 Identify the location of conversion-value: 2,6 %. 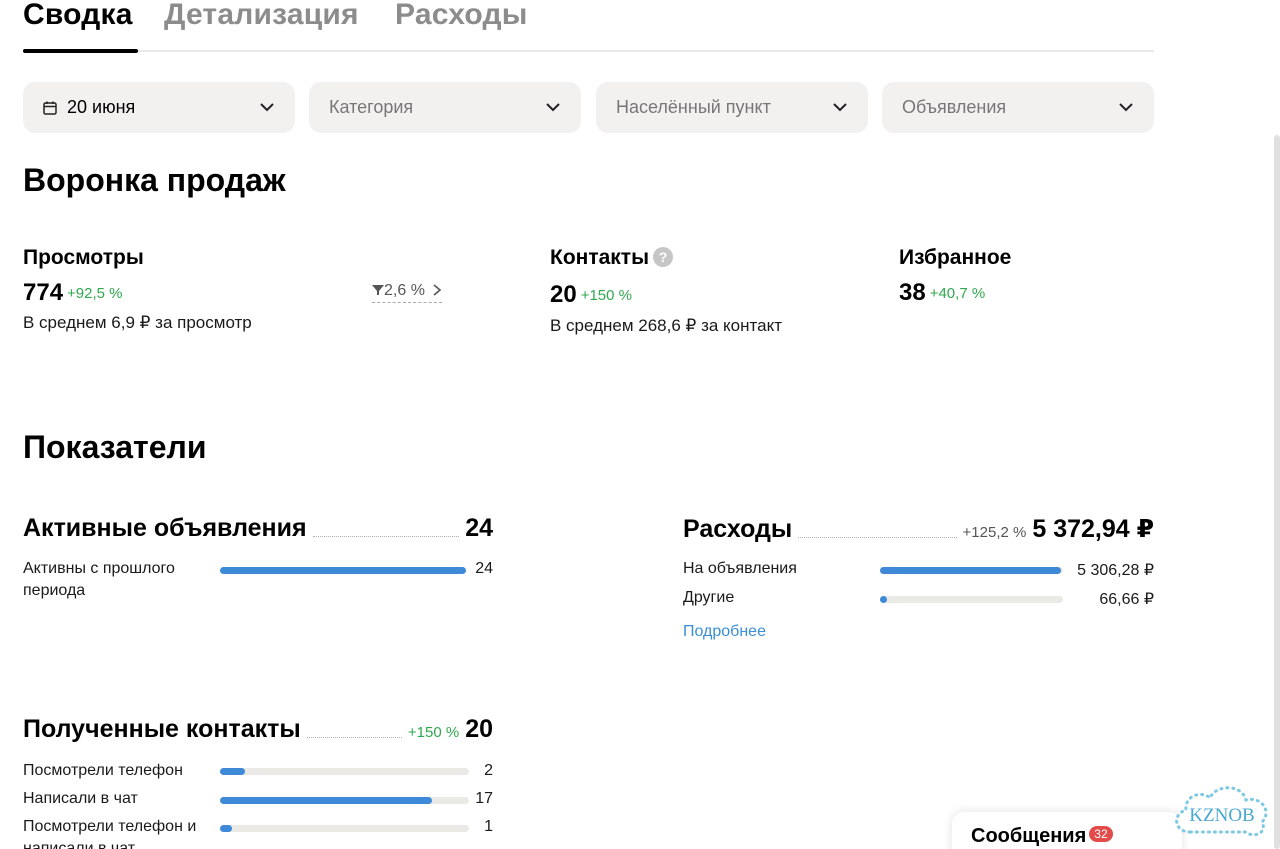
(404, 290).